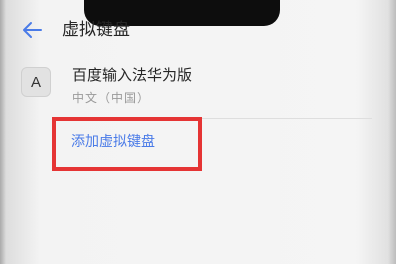 The height and width of the screenshot is (264, 396). I want to click on back-button, so click(32, 30).